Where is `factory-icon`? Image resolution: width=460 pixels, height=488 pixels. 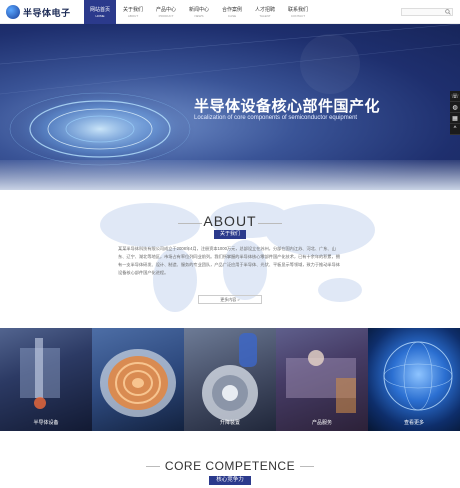 factory-icon is located at coordinates (321, 381).